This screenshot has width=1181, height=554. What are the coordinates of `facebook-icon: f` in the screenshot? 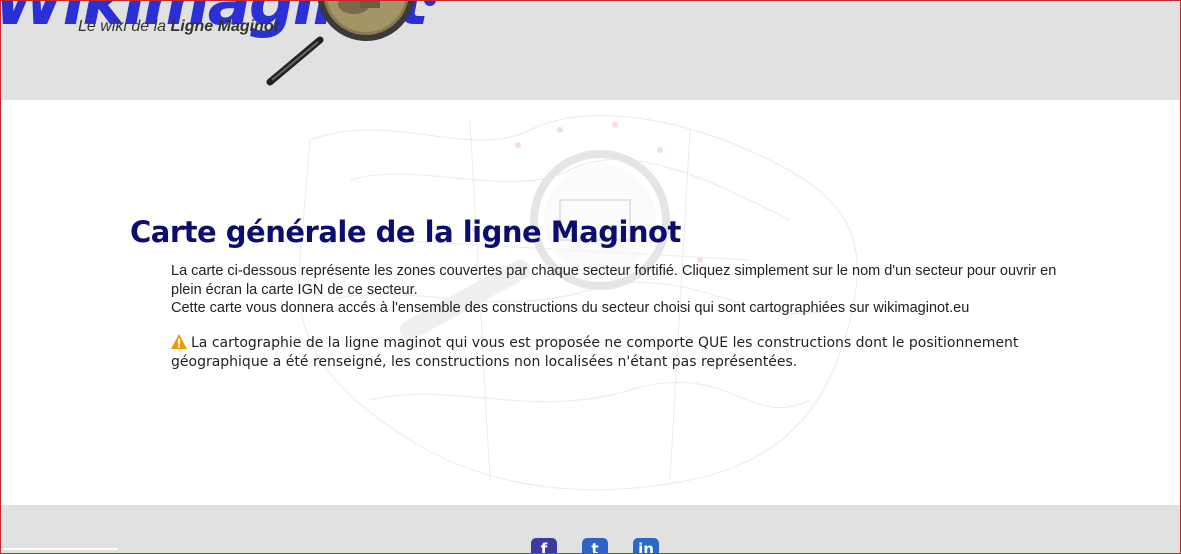 It's located at (544, 546).